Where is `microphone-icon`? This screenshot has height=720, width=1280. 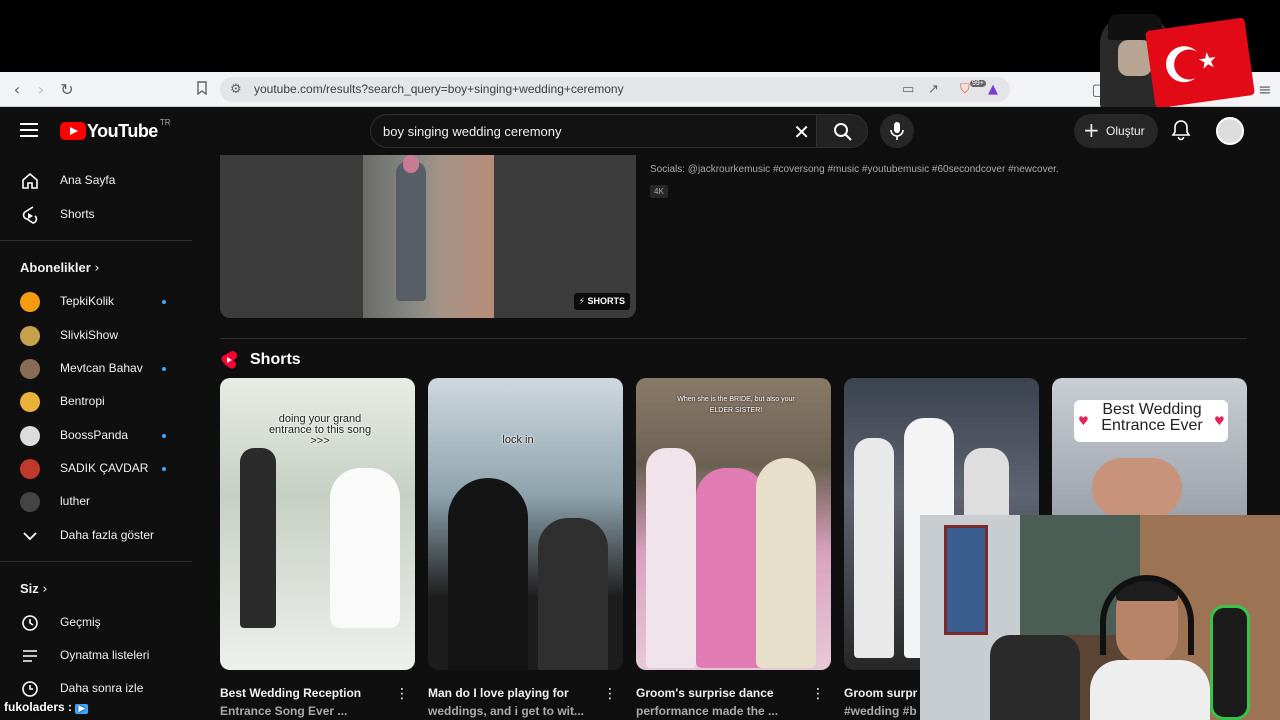 microphone-icon is located at coordinates (897, 131).